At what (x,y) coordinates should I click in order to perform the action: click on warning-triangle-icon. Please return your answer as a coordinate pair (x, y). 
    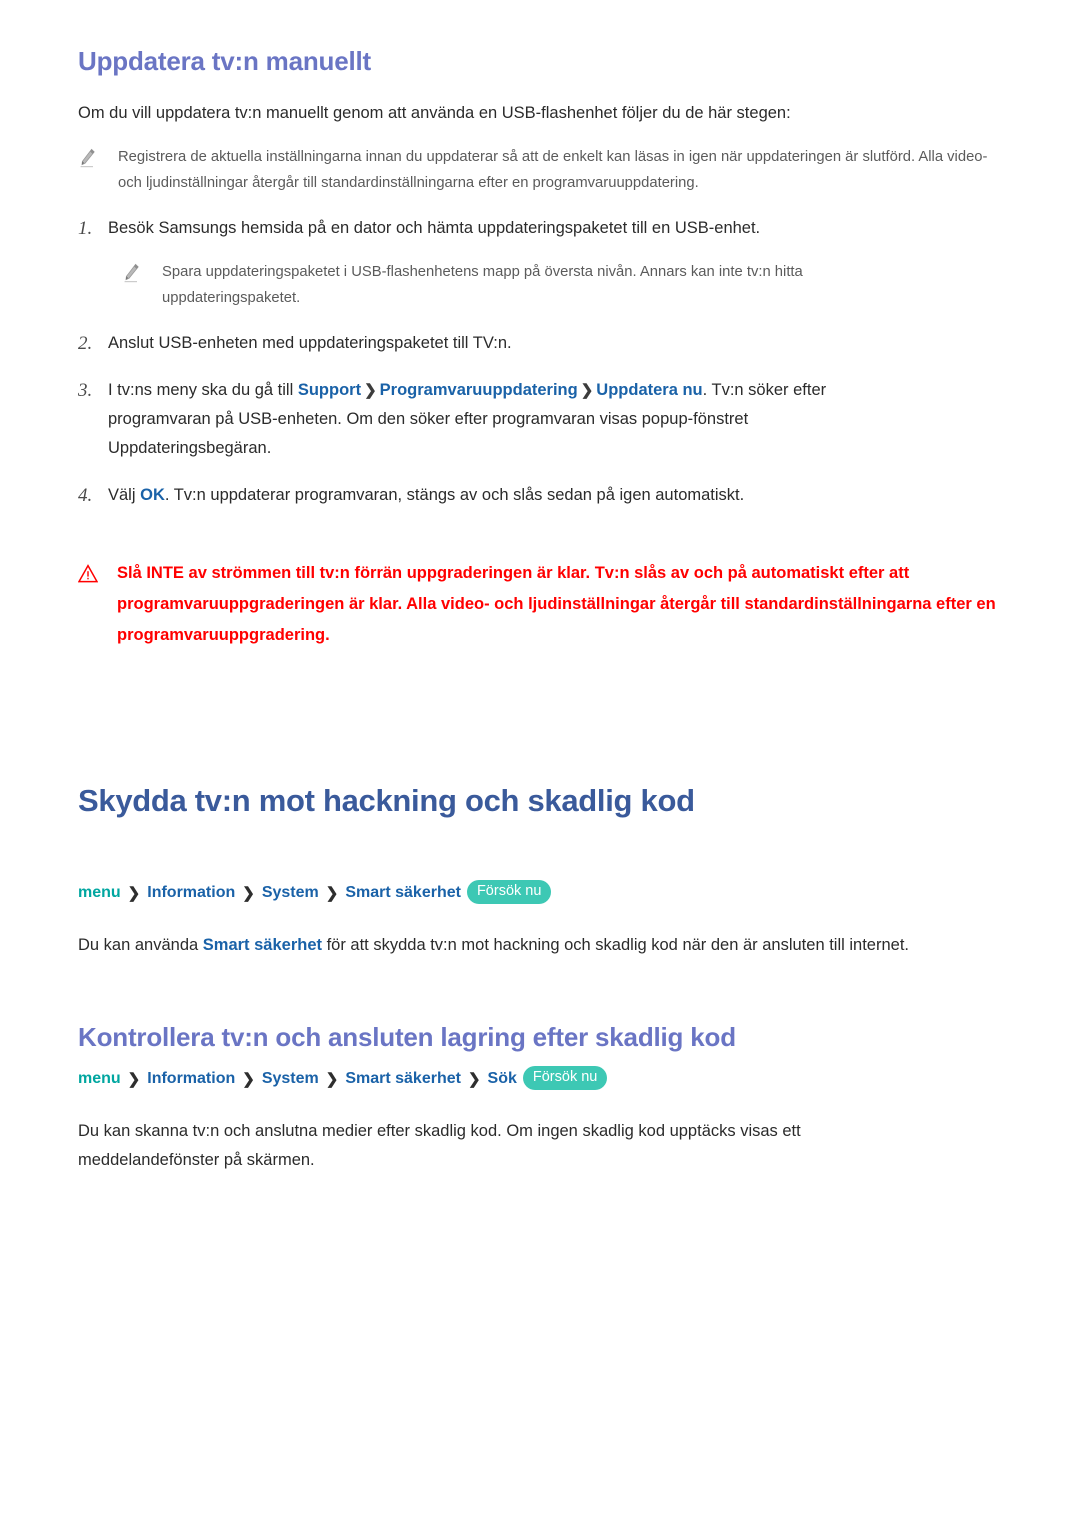
    Looking at the image, I should click on (88, 574).